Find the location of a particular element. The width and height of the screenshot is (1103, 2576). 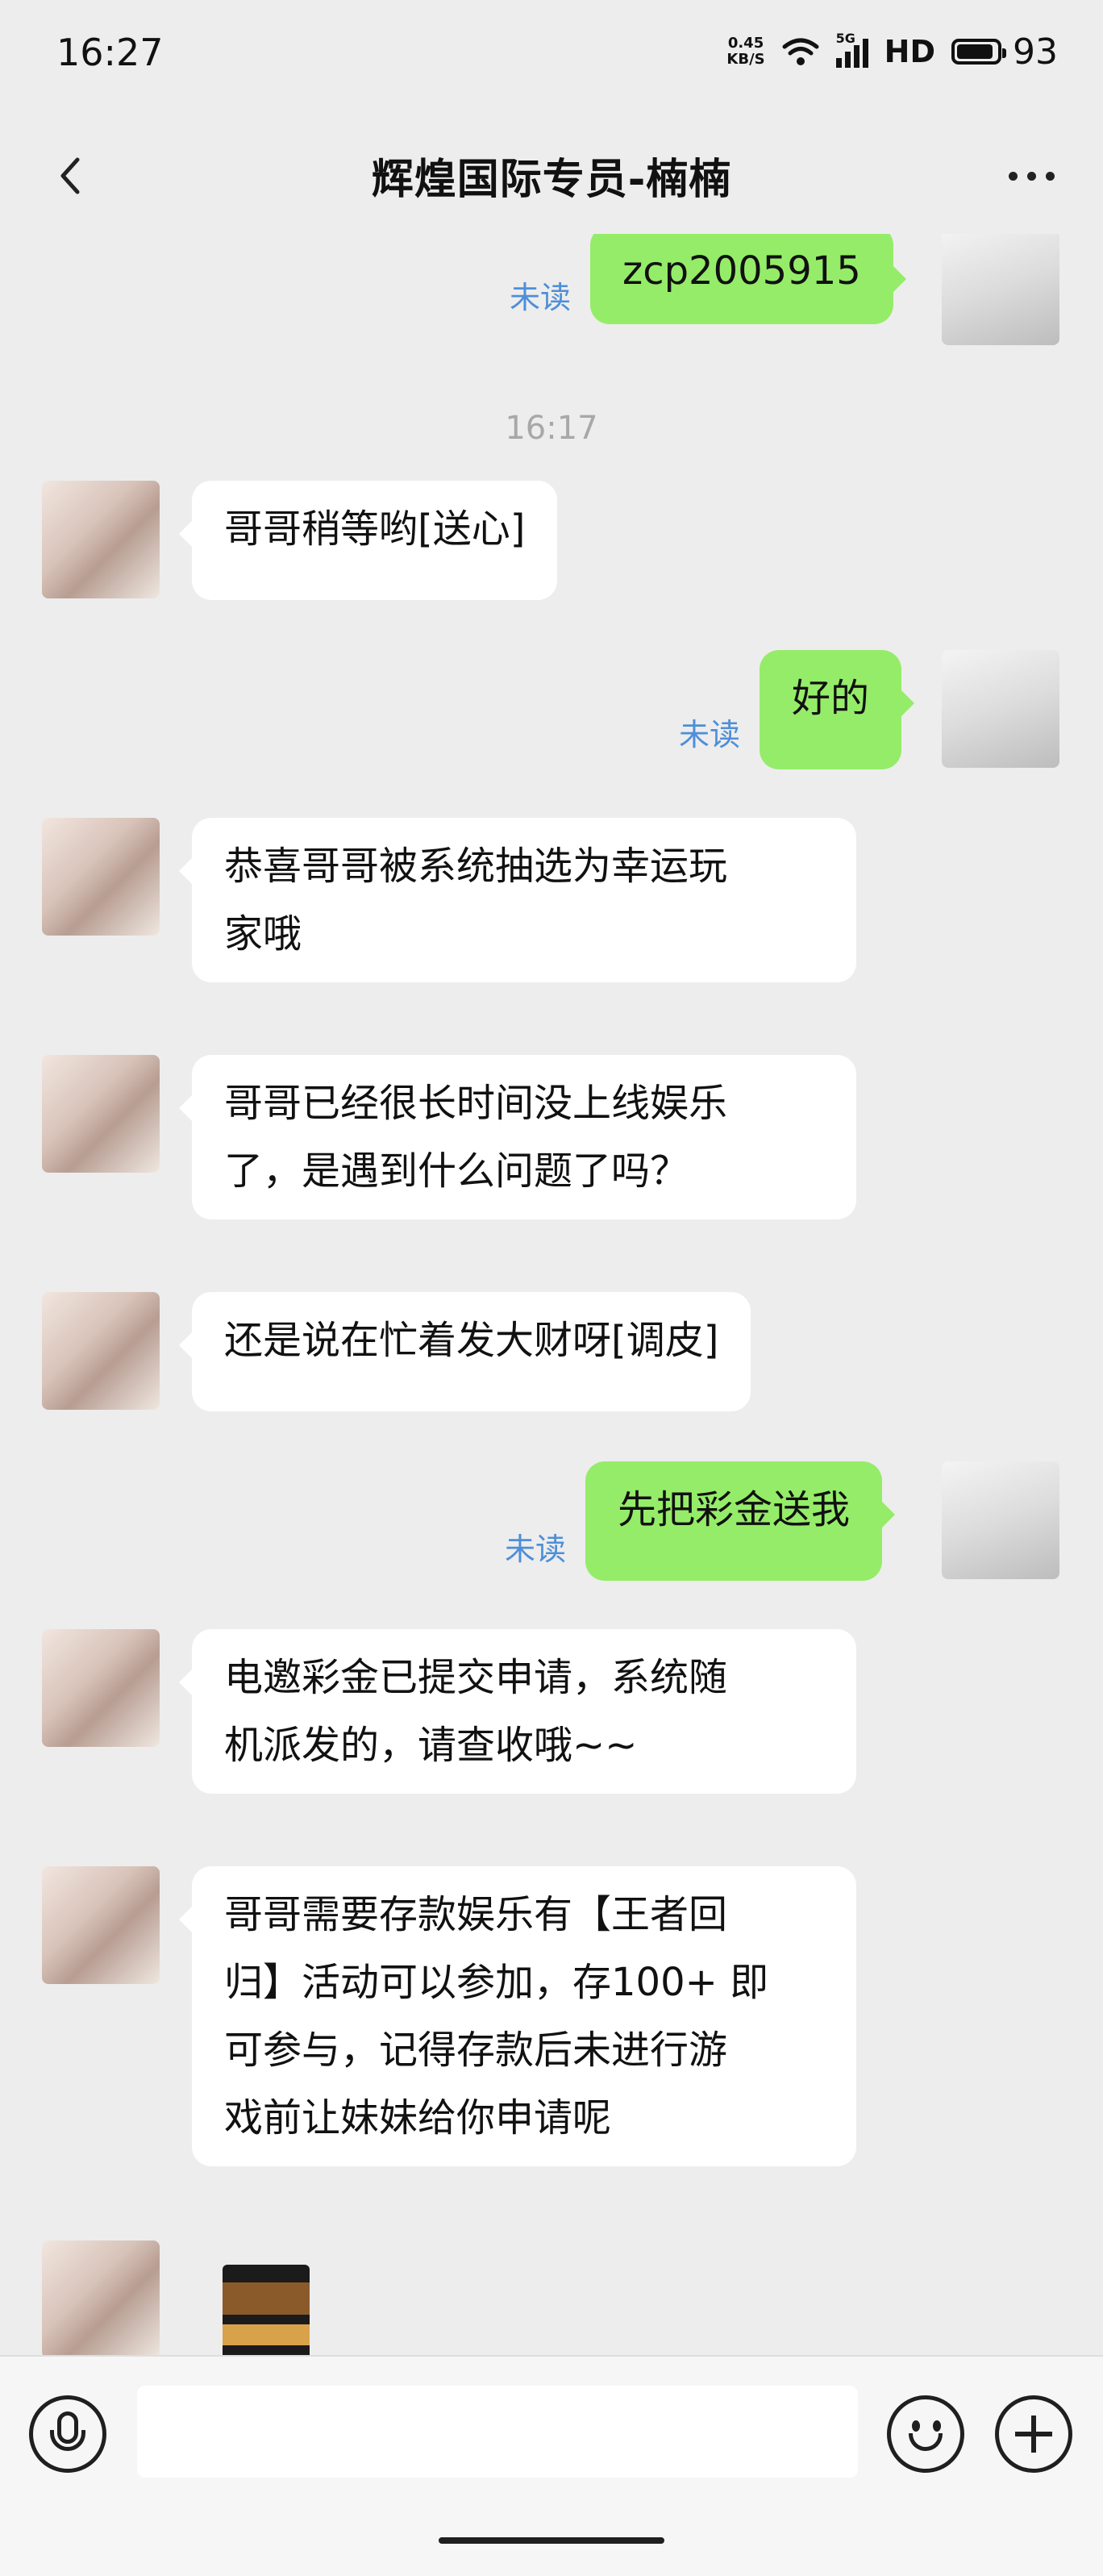

signal-icon: 5G is located at coordinates (852, 49).